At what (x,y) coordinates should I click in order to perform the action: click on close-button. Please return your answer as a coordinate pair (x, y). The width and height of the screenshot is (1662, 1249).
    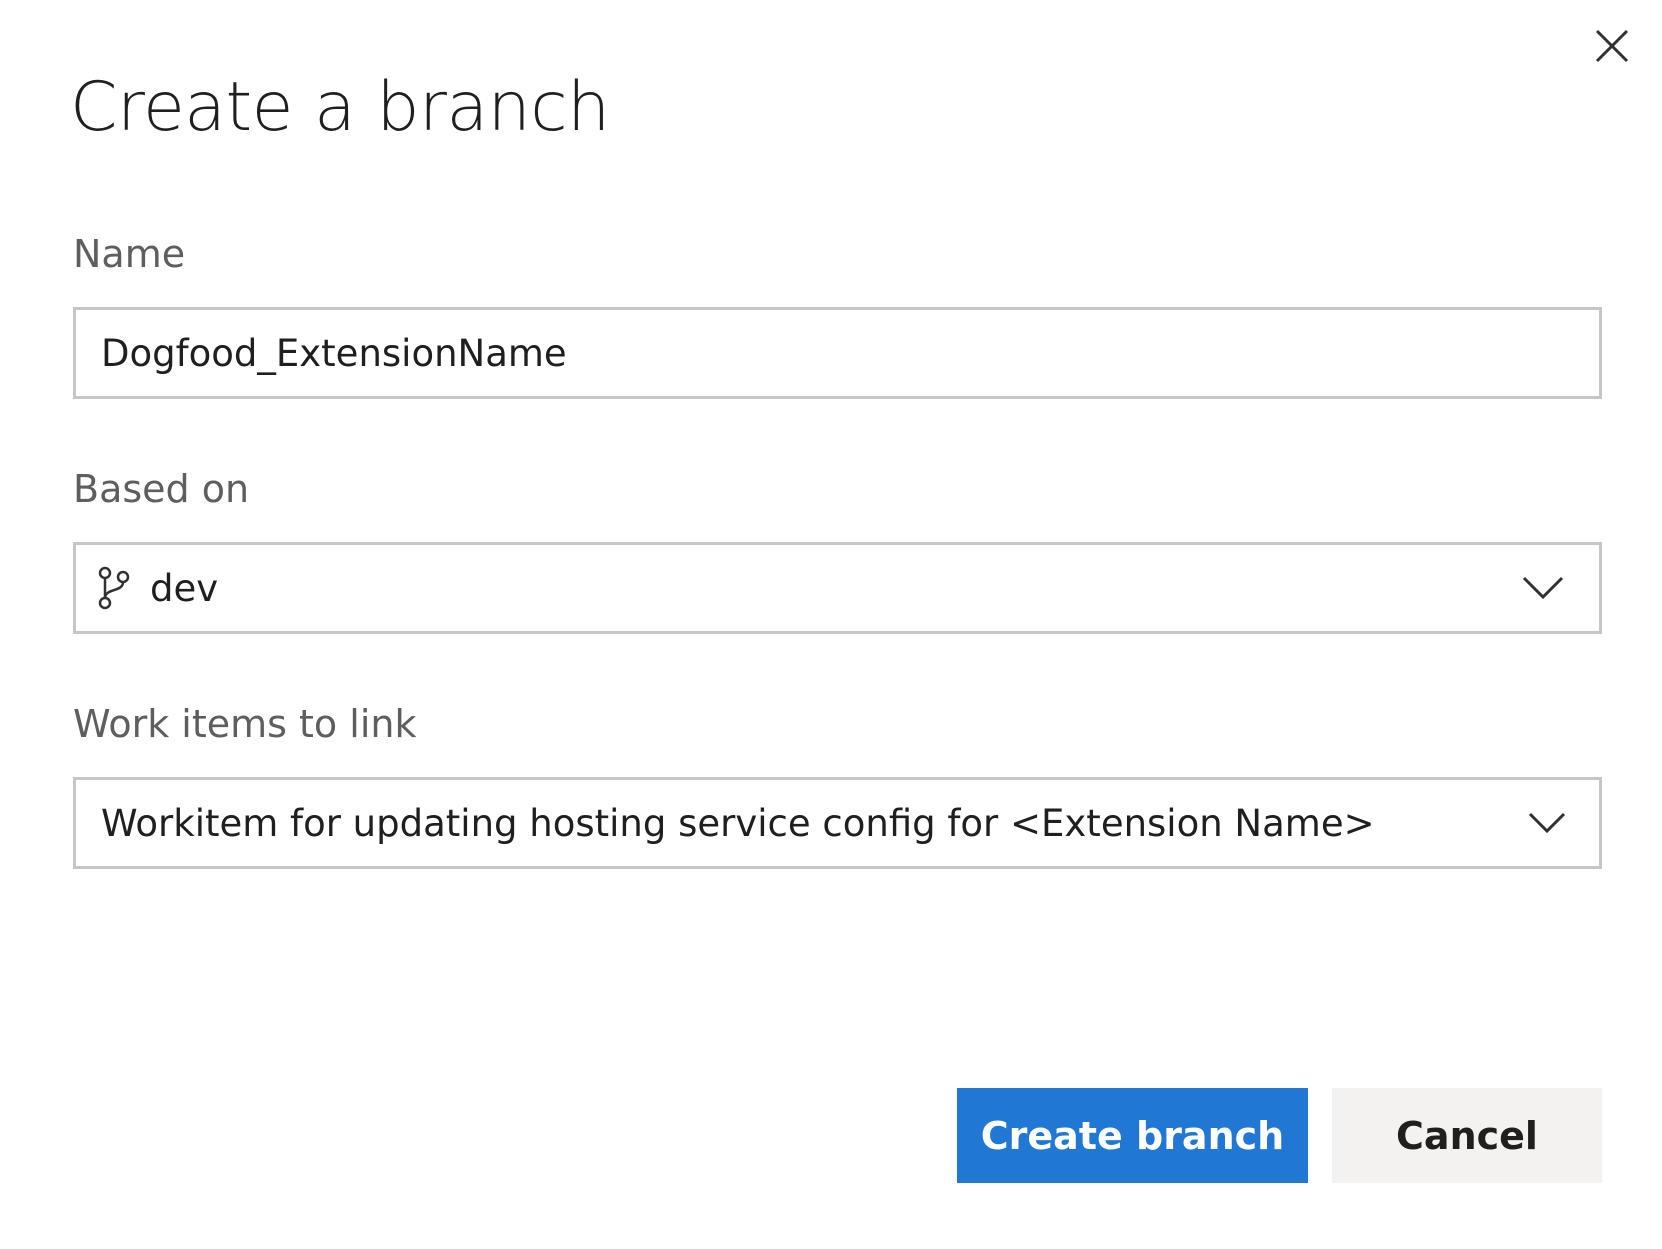
    Looking at the image, I should click on (1612, 46).